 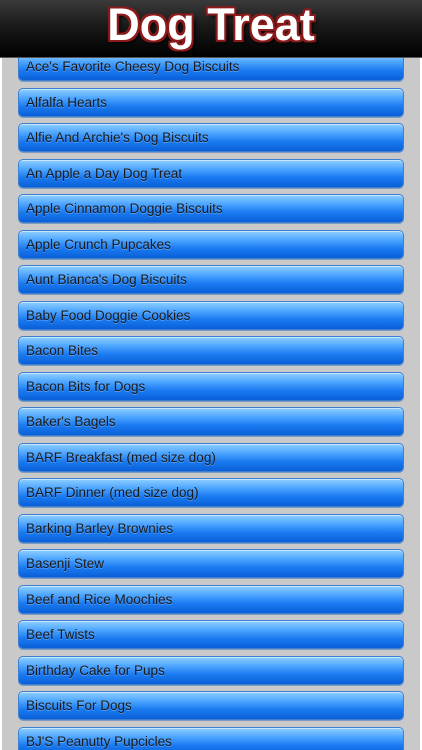 What do you see at coordinates (100, 528) in the screenshot?
I see `list-item-label: Barking Barley Brownies` at bounding box center [100, 528].